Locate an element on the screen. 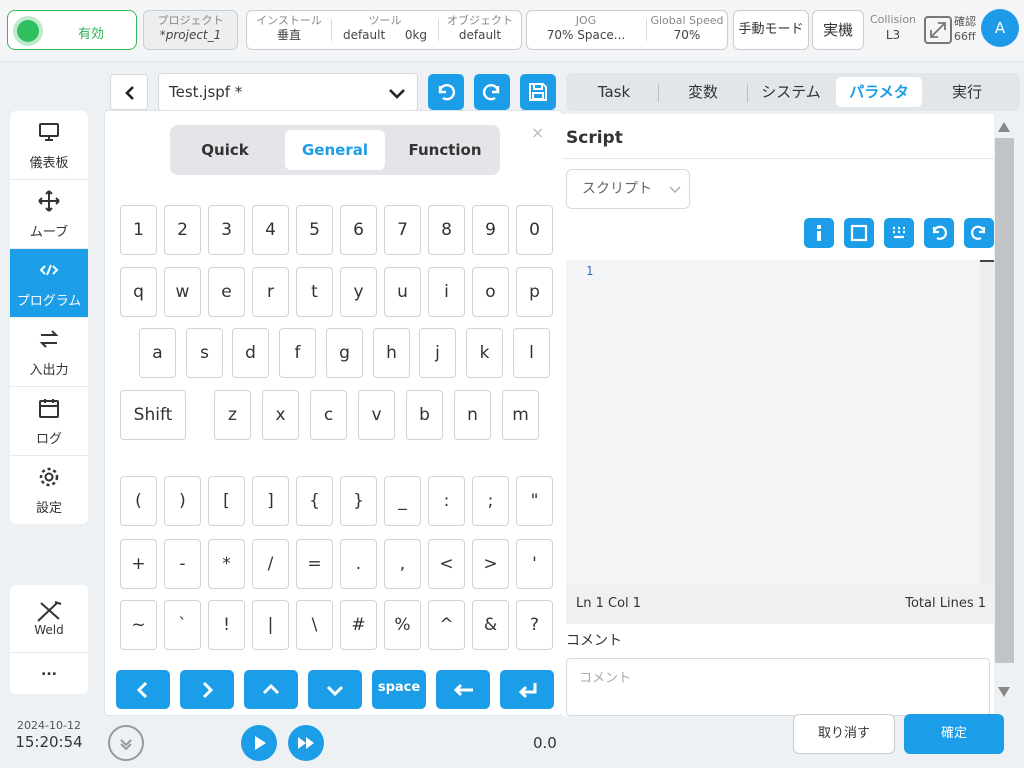  key: h is located at coordinates (391, 353).